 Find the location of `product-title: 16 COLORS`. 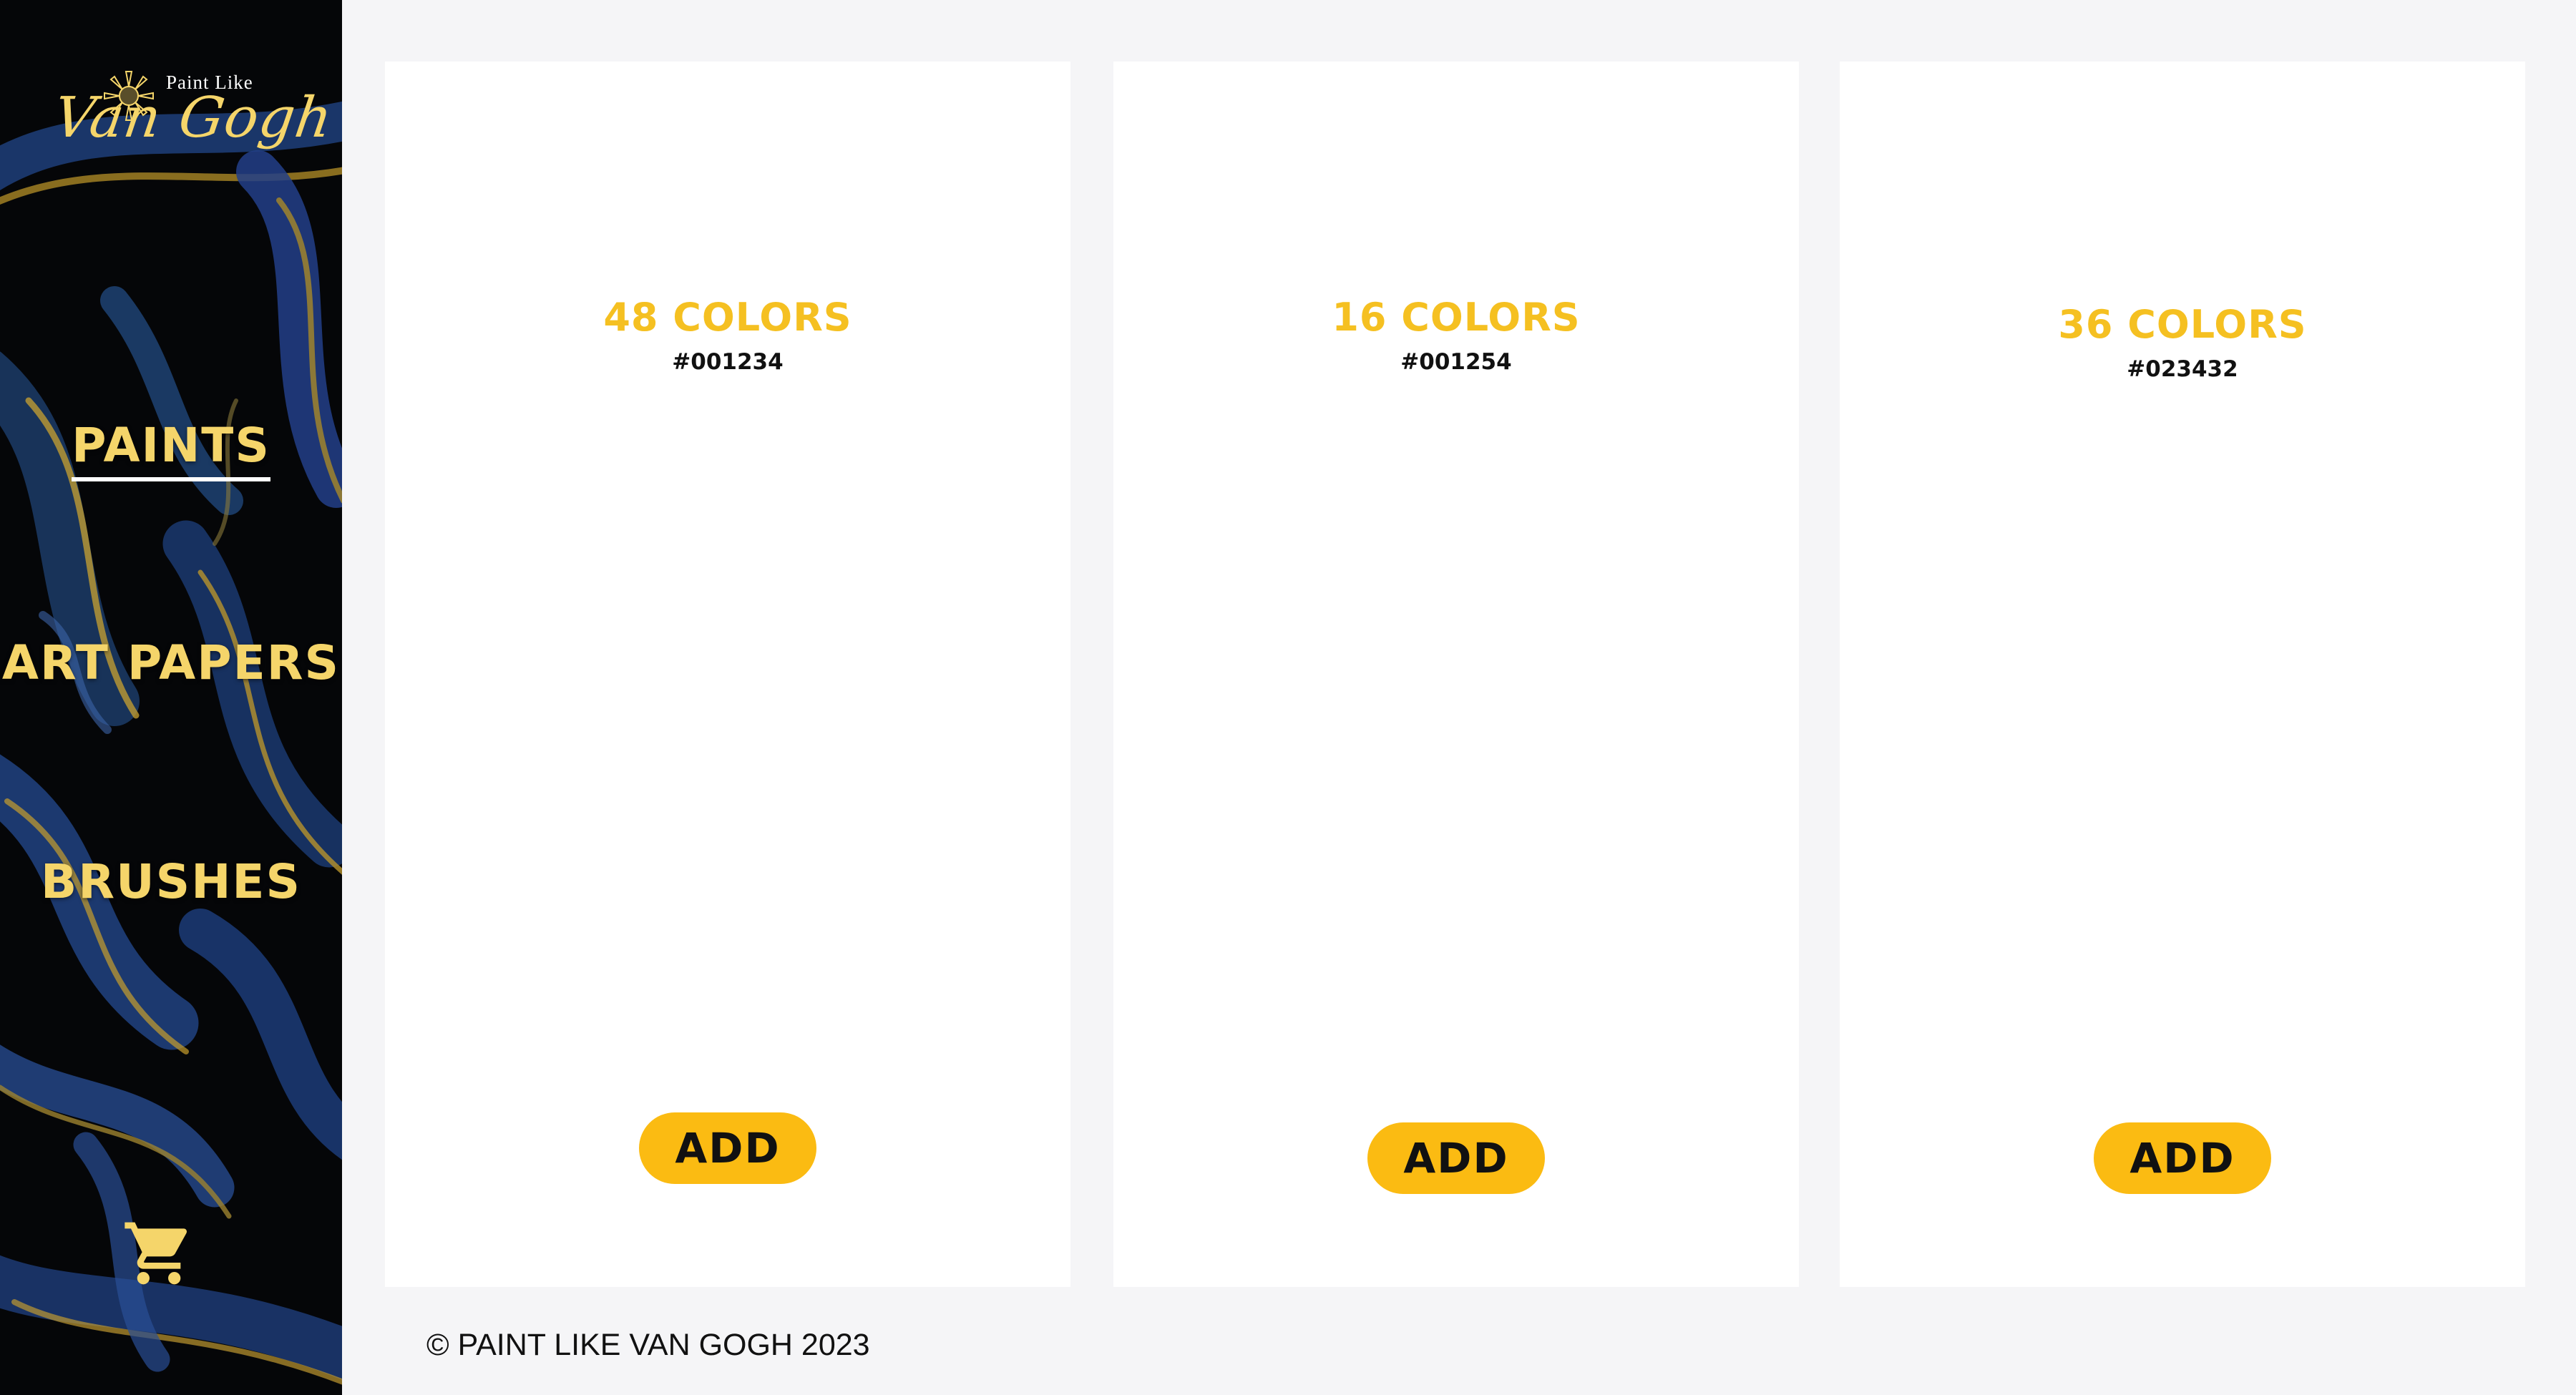

product-title: 16 COLORS is located at coordinates (1456, 318).